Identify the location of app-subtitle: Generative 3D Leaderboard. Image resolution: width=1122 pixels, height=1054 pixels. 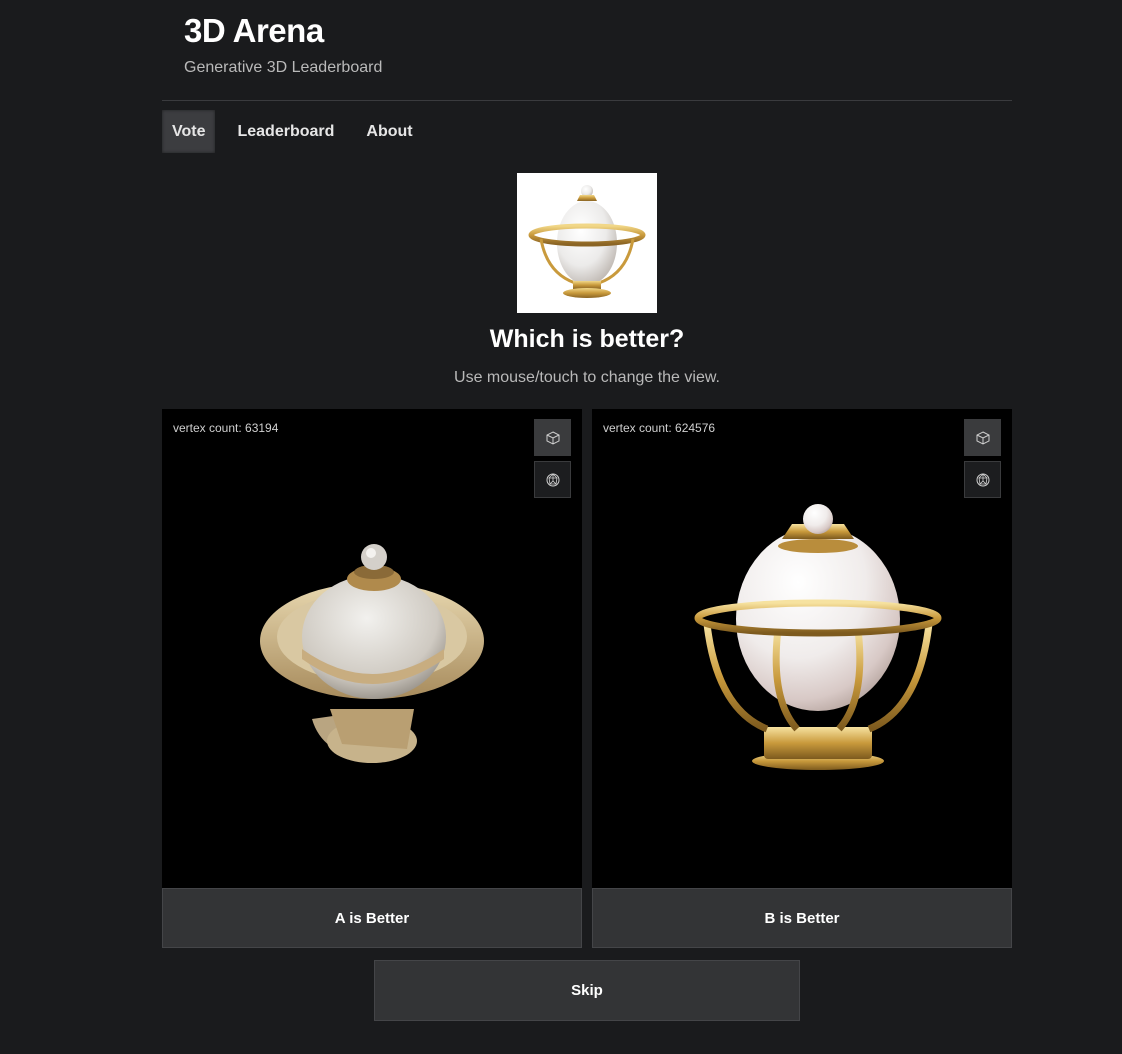
(283, 67).